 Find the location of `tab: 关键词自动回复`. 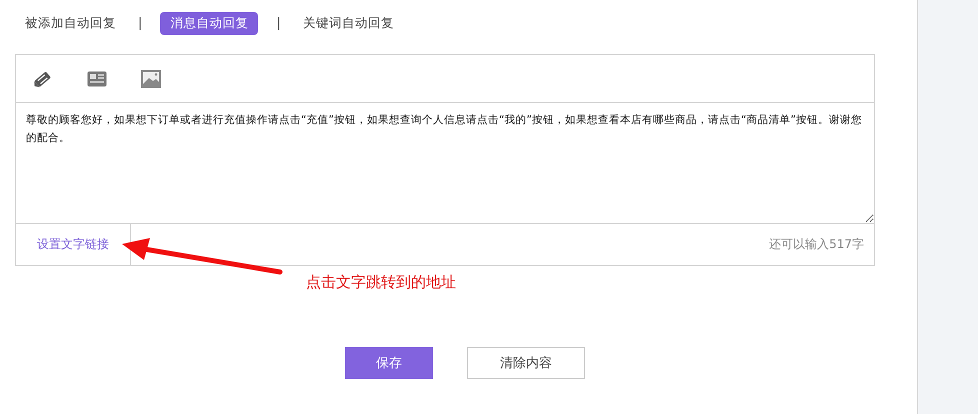

tab: 关键词自动回复 is located at coordinates (348, 23).